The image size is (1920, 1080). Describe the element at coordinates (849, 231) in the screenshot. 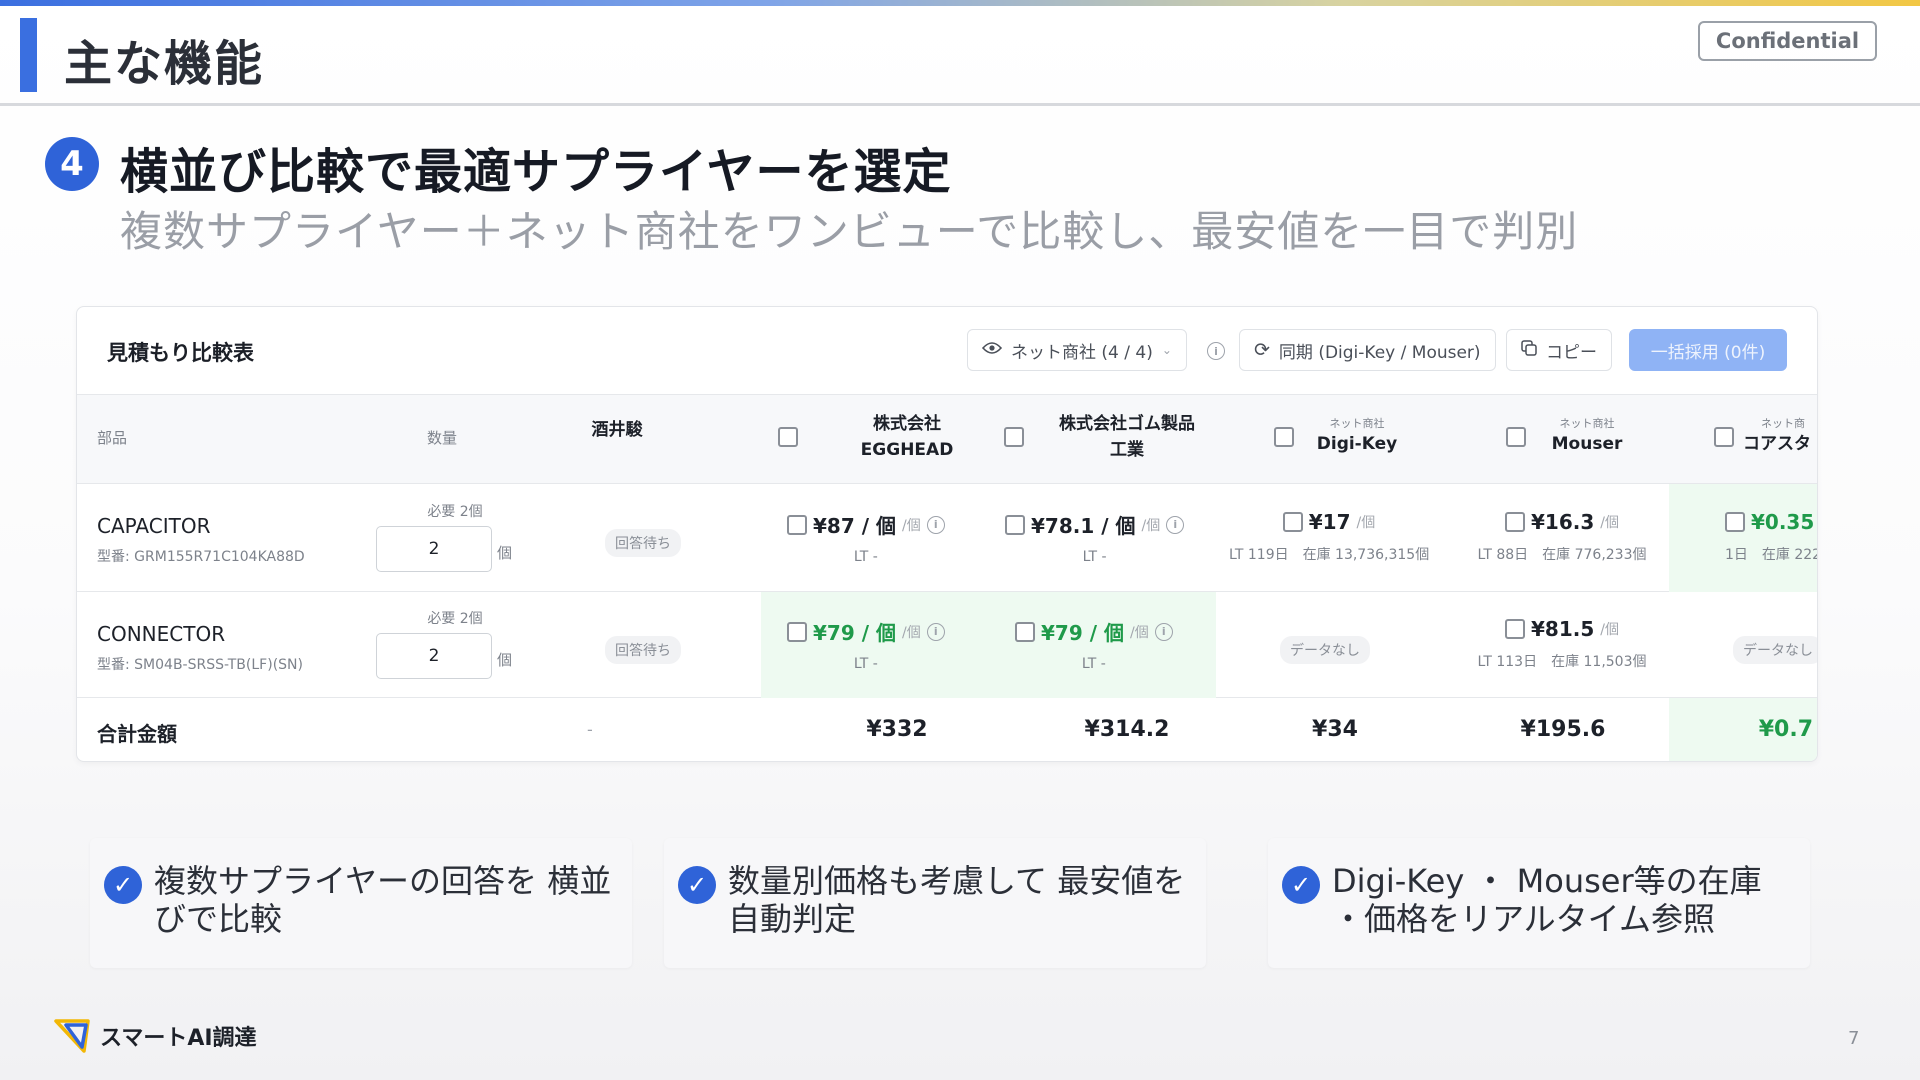

I see `feature-subheading: 複数サプライヤー＋ネット商社をワンビューで比較し、最安値を一目で判別` at that location.